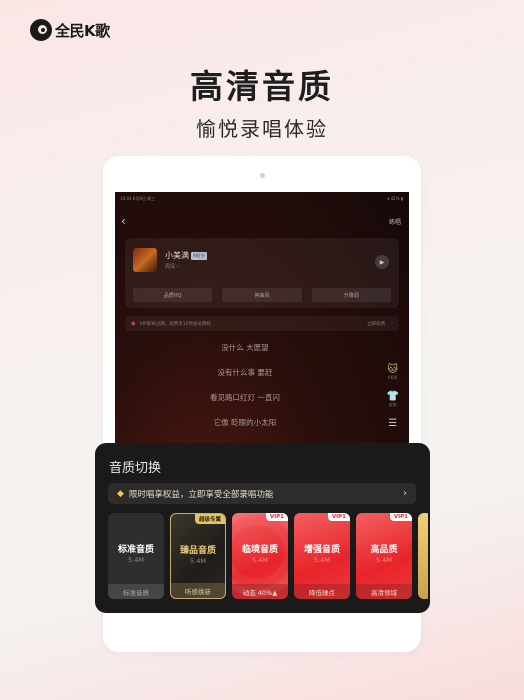 This screenshot has height=700, width=524. I want to click on side-tool-label: KK周, so click(393, 377).